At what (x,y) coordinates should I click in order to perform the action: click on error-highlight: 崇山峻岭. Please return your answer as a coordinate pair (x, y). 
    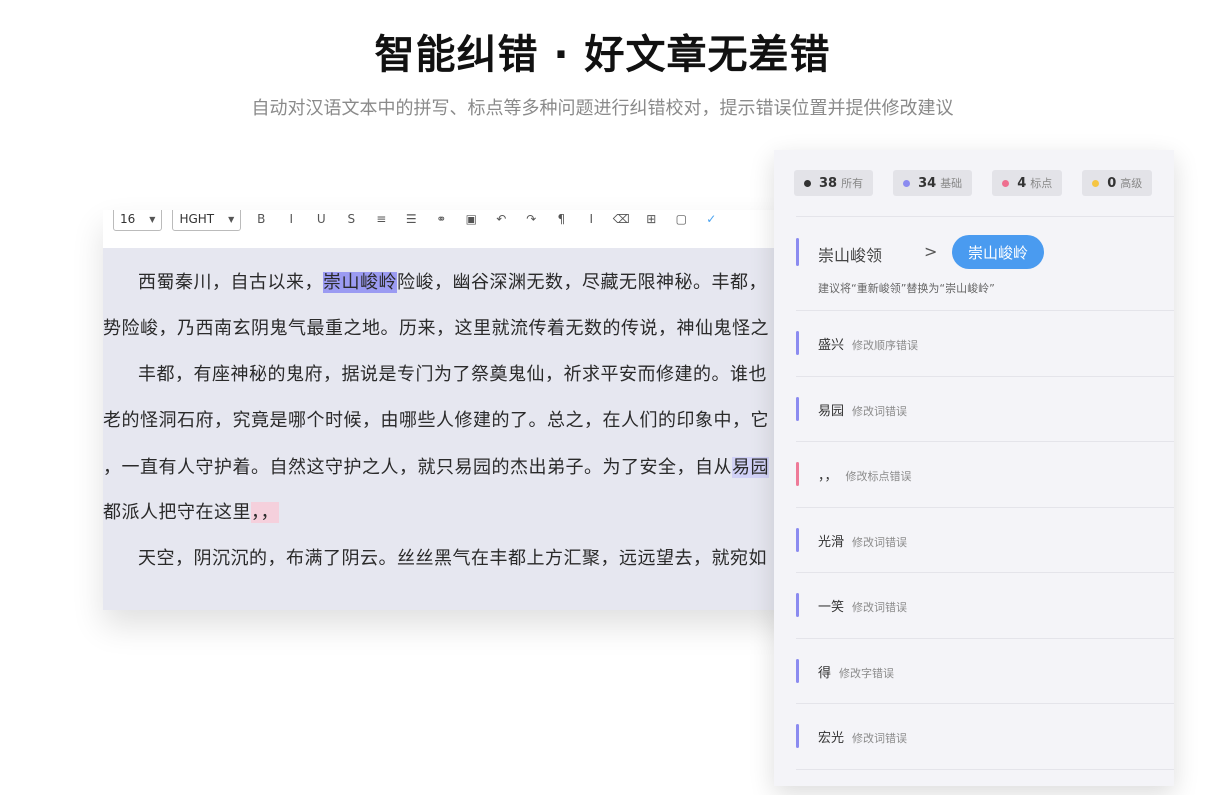
    Looking at the image, I should click on (360, 282).